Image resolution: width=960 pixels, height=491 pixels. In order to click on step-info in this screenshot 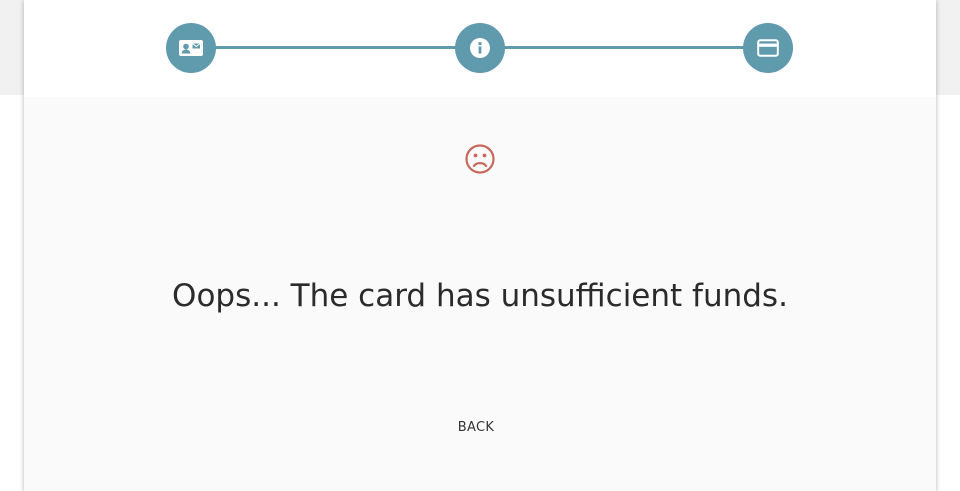, I will do `click(480, 48)`.